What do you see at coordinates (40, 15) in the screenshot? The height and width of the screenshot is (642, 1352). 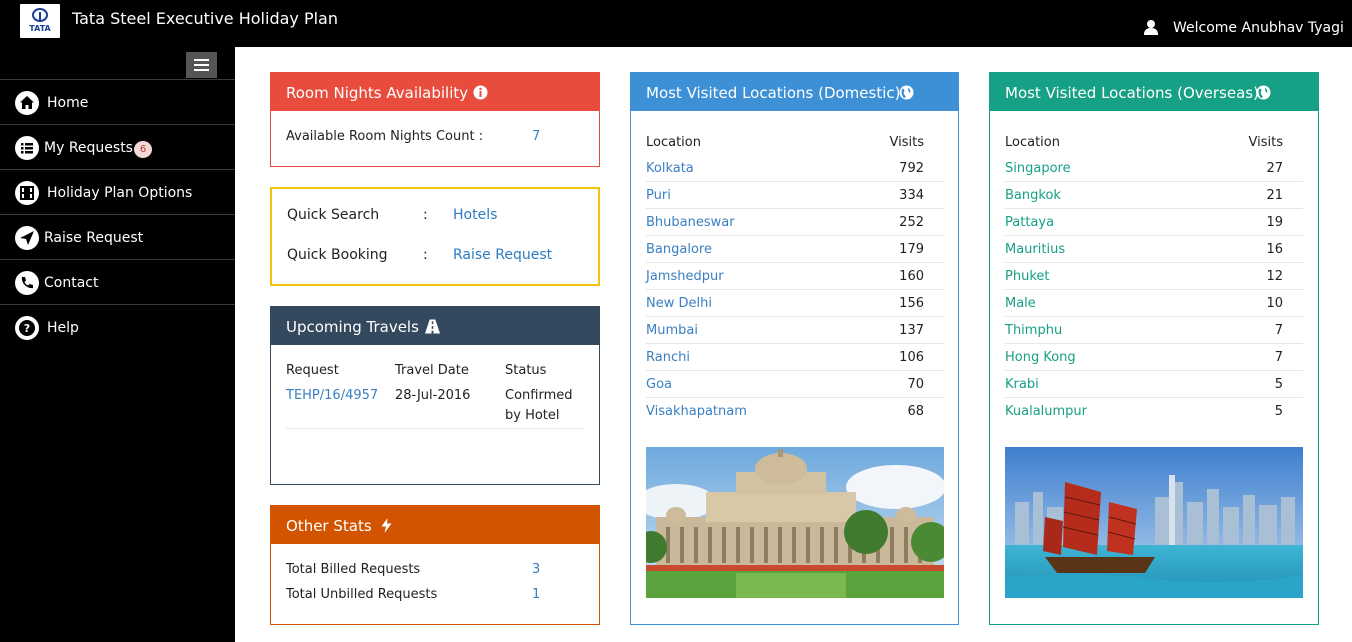 I see `tata-logo-icon` at bounding box center [40, 15].